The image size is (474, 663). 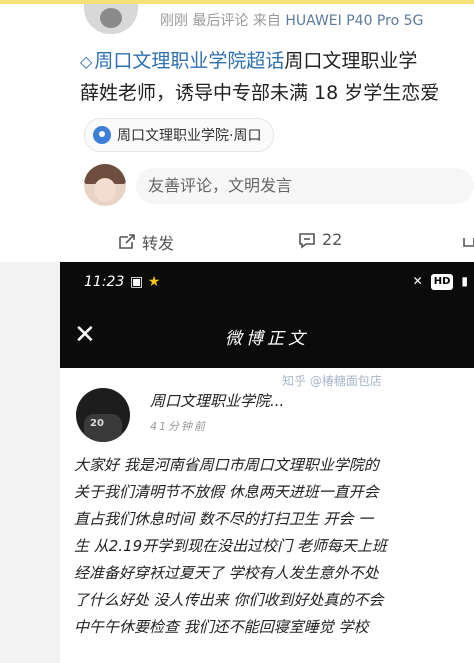 What do you see at coordinates (178, 426) in the screenshot?
I see `author-post-time: 41分钟前` at bounding box center [178, 426].